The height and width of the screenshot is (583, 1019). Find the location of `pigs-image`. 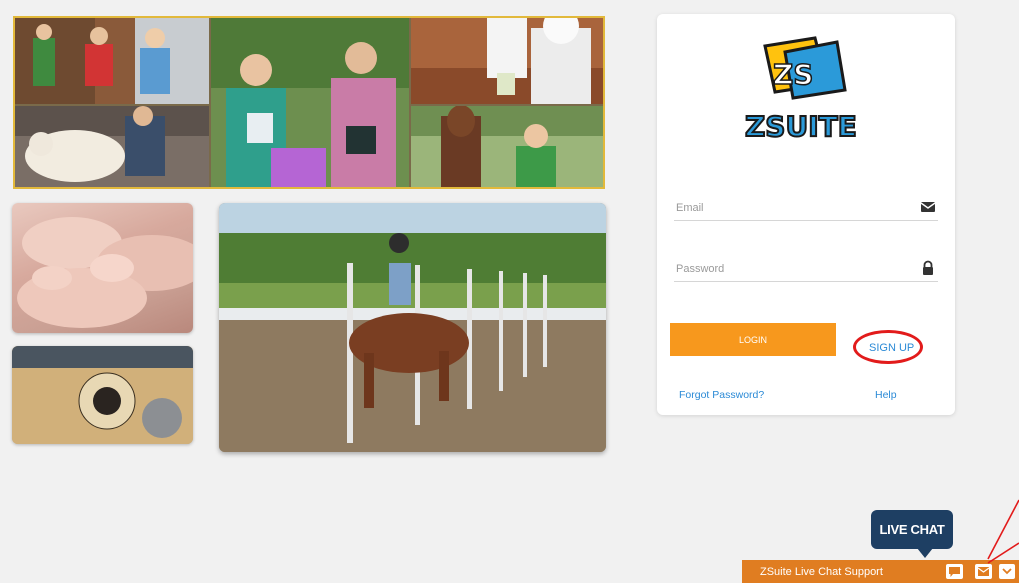

pigs-image is located at coordinates (102, 268).